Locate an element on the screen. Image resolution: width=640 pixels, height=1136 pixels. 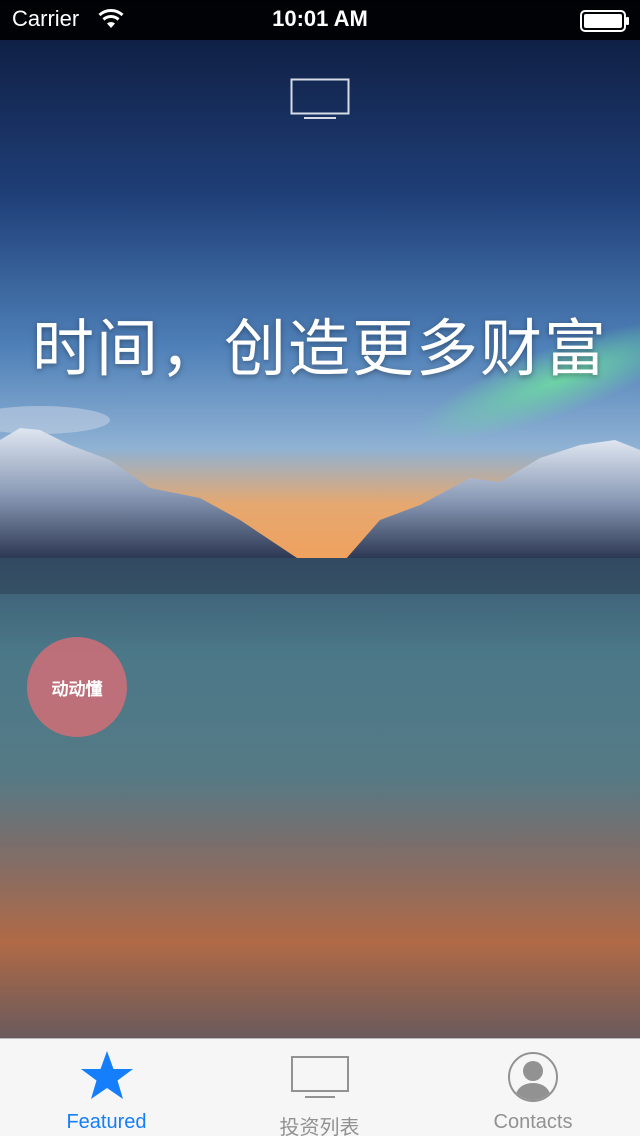
tab-investment-list-label: 投资列表 is located at coordinates (319, 1126).